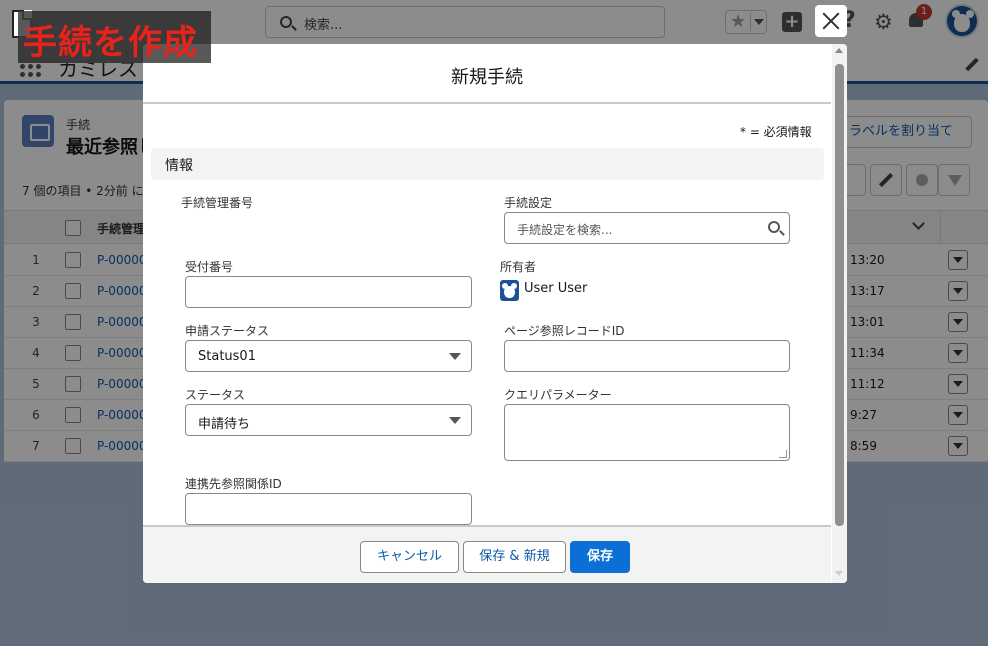  What do you see at coordinates (215, 395) in the screenshot?
I see `status-label: ステータス` at bounding box center [215, 395].